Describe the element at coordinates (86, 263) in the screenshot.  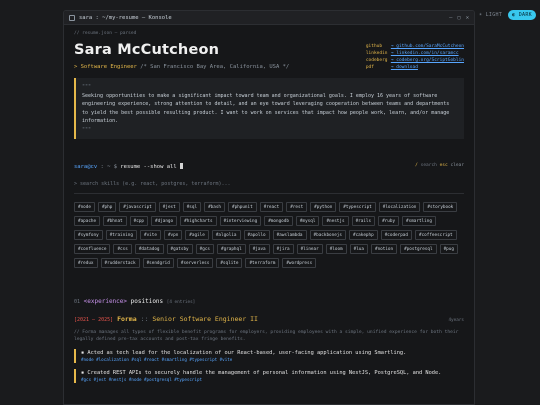
I see `skill-tag: #redux` at that location.